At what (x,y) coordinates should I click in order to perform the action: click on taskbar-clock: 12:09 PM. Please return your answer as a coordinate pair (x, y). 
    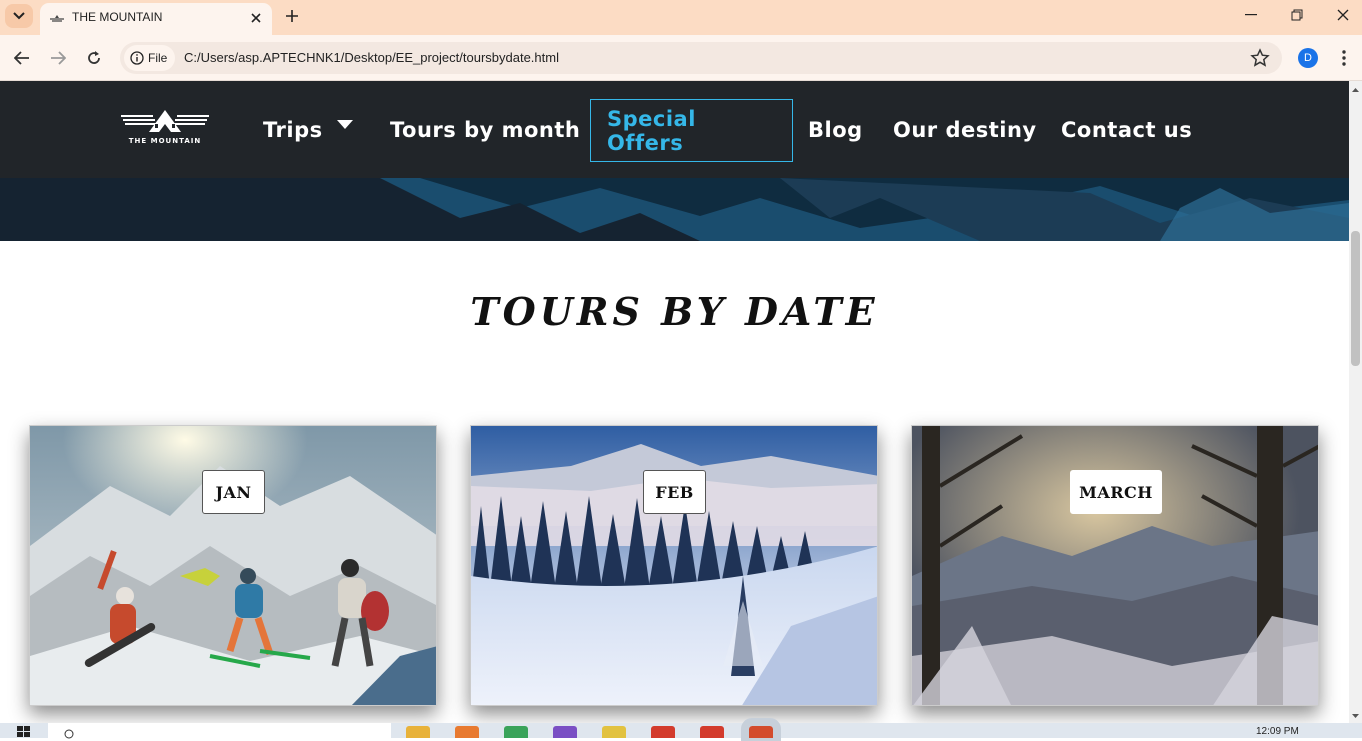
    Looking at the image, I should click on (1277, 731).